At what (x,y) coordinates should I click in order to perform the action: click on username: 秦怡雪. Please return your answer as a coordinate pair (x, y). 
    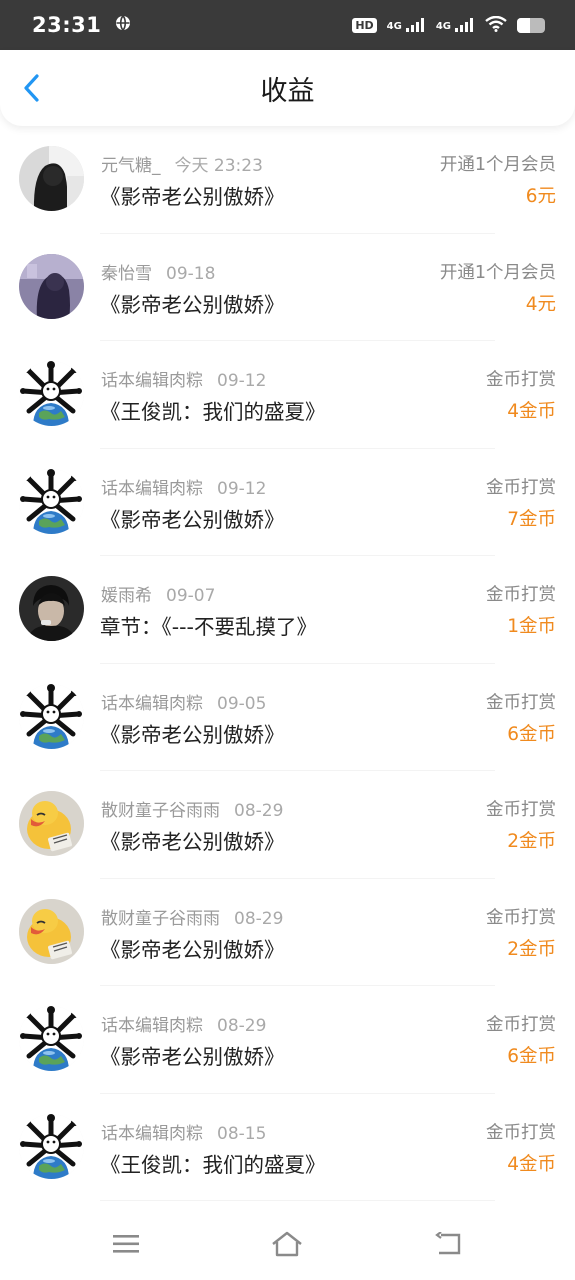
    Looking at the image, I should click on (126, 273).